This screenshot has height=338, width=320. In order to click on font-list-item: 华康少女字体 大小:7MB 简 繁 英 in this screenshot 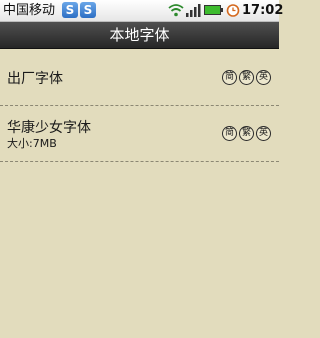, I will do `click(139, 134)`.